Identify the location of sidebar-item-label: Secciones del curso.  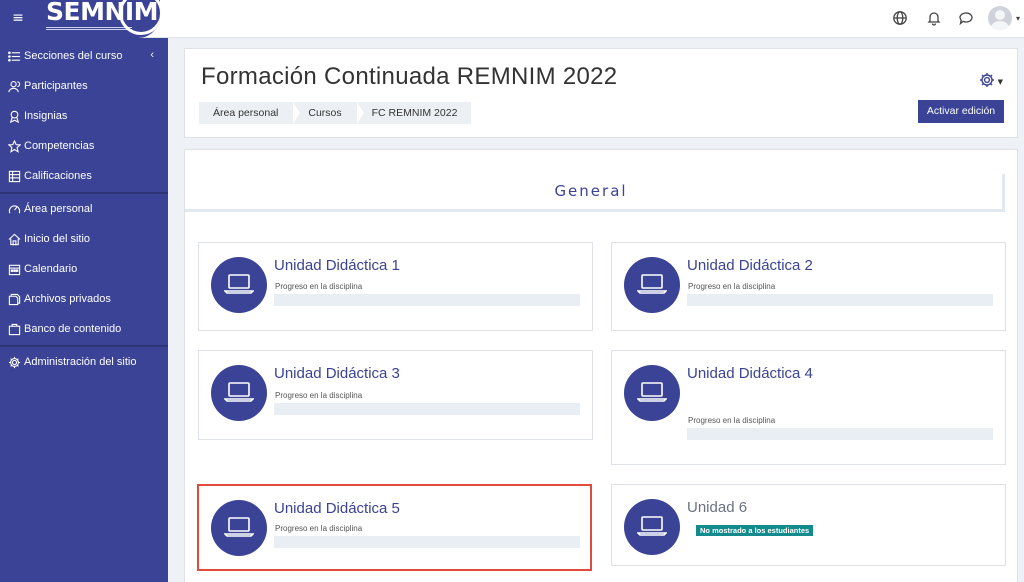
(73, 56).